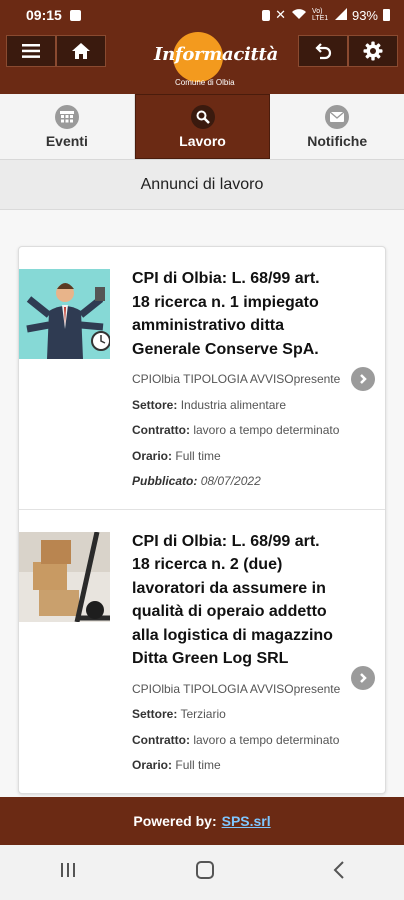  I want to click on tab-notifiche: Notifiche, so click(337, 126).